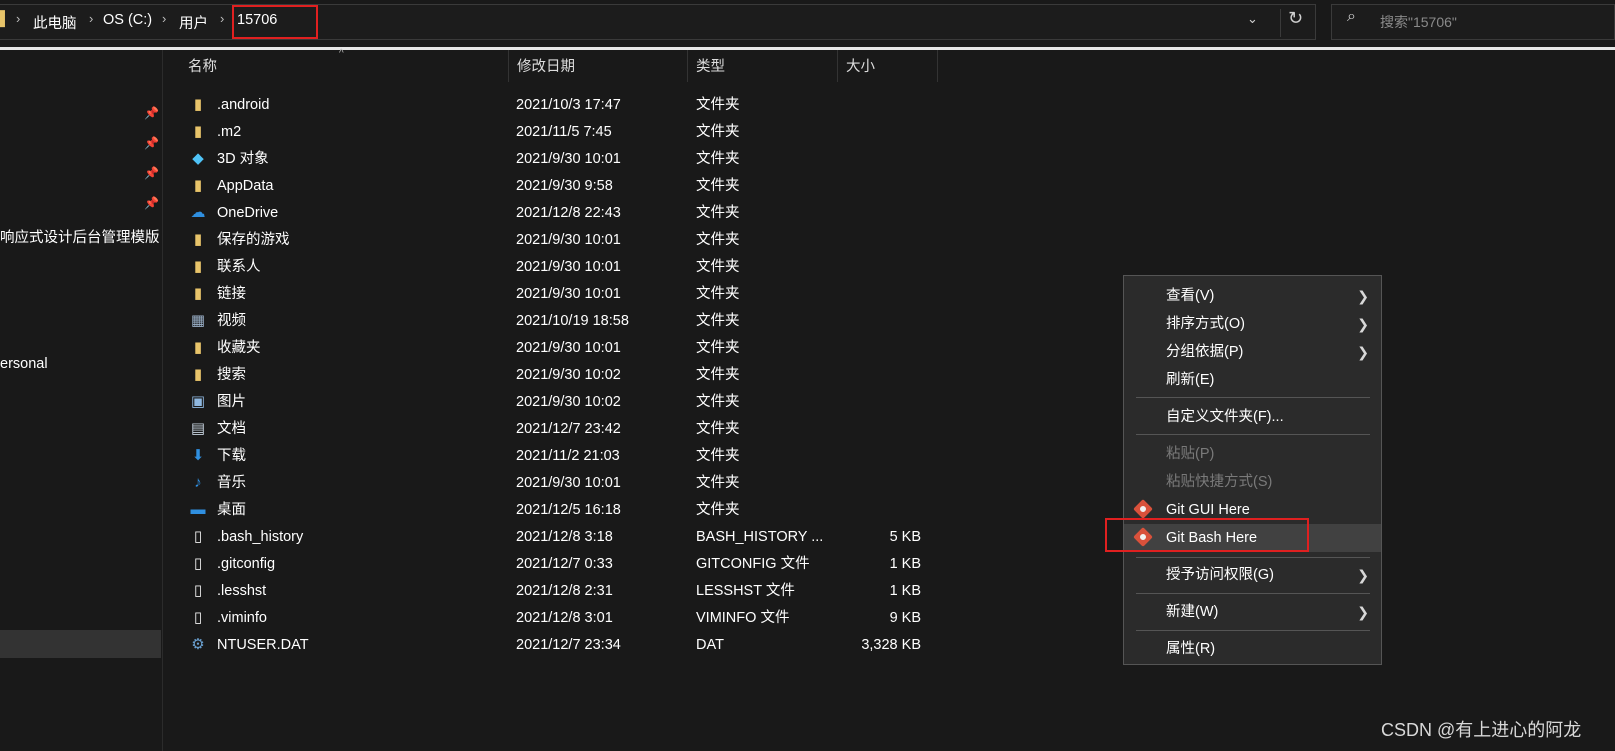 The width and height of the screenshot is (1615, 751). Describe the element at coordinates (198, 644) in the screenshot. I see `system-file-icon: ⚙` at that location.